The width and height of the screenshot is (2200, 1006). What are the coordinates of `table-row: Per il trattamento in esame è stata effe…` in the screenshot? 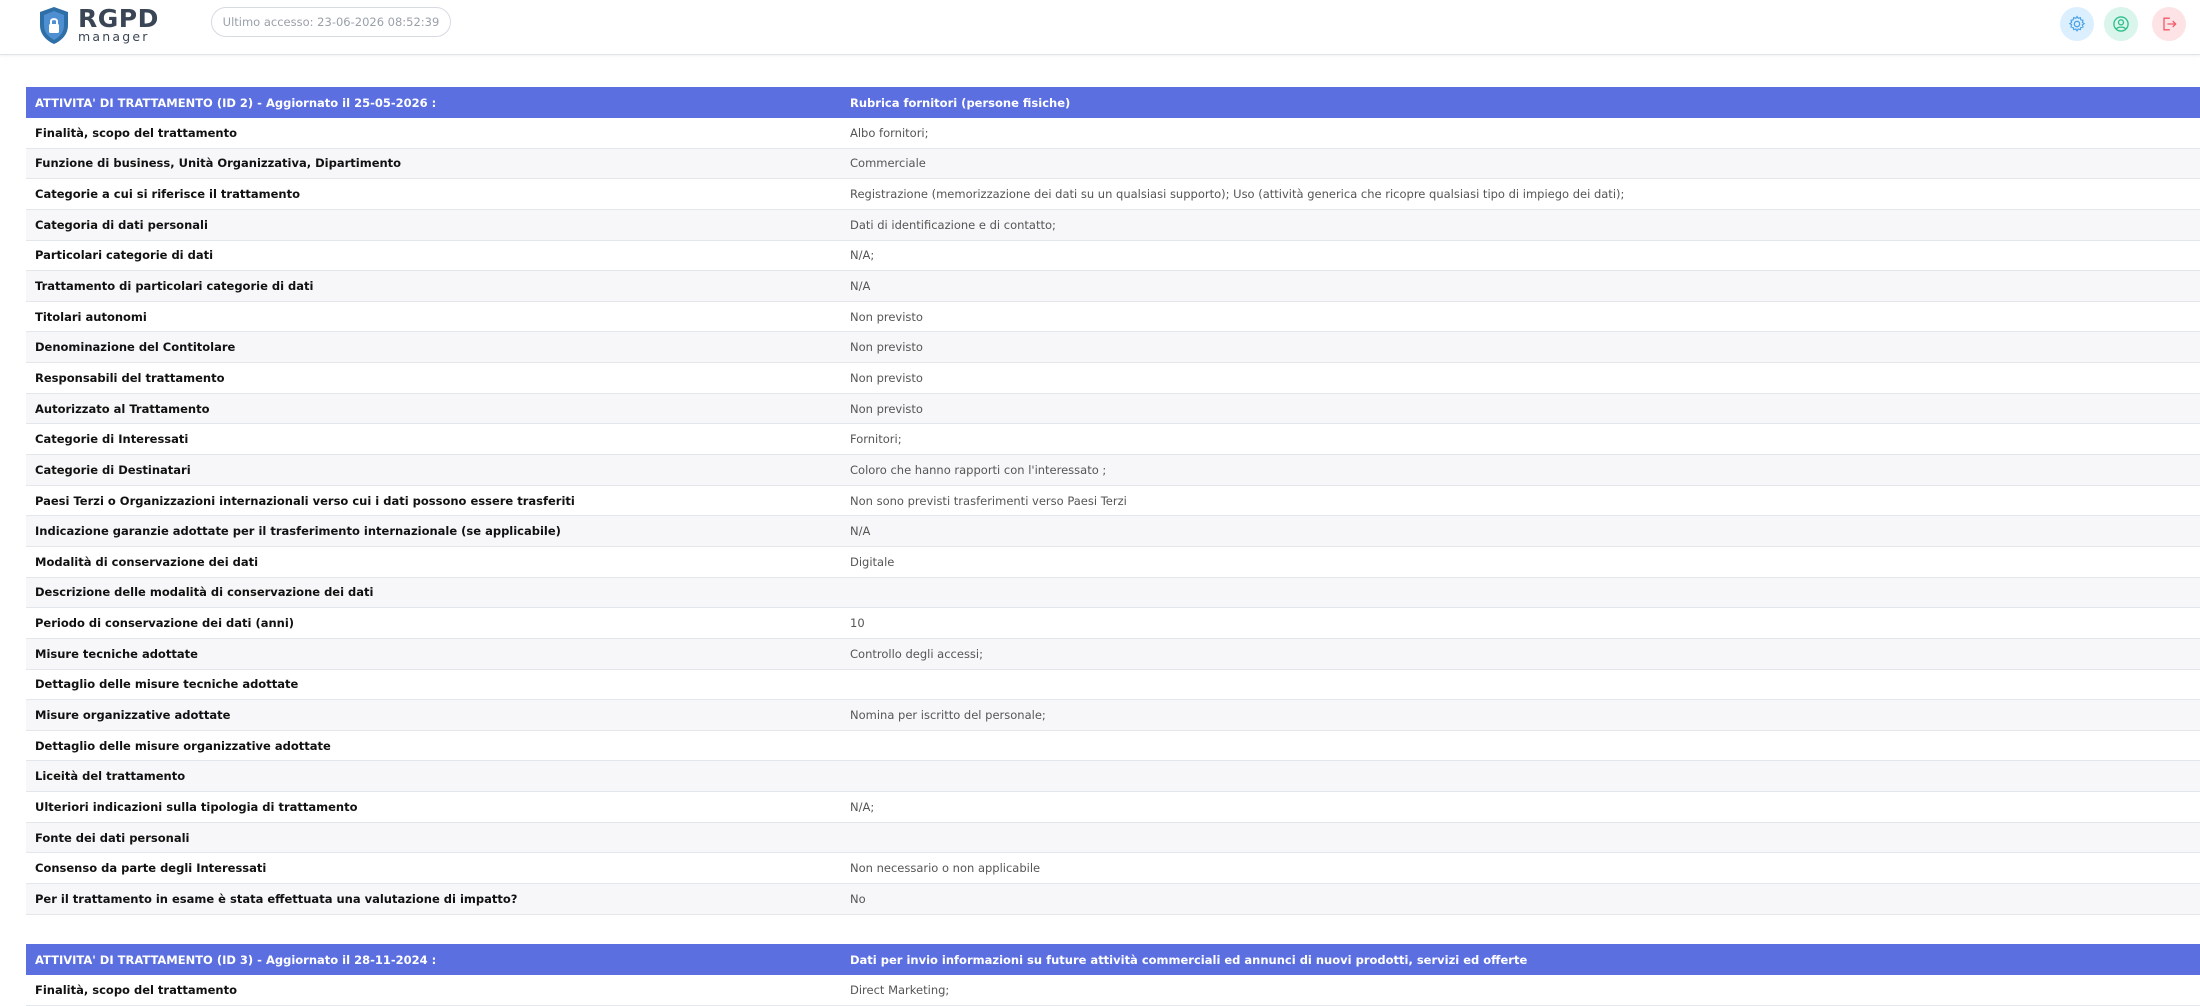 It's located at (1113, 899).